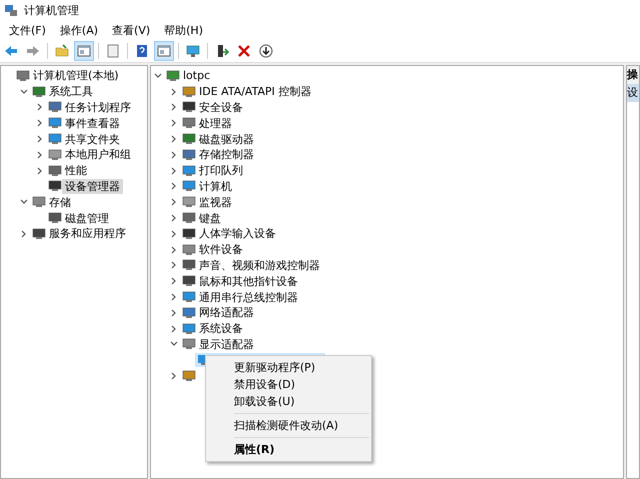 This screenshot has width=640, height=479. I want to click on tree-item: 磁盘驱动器, so click(226, 139).